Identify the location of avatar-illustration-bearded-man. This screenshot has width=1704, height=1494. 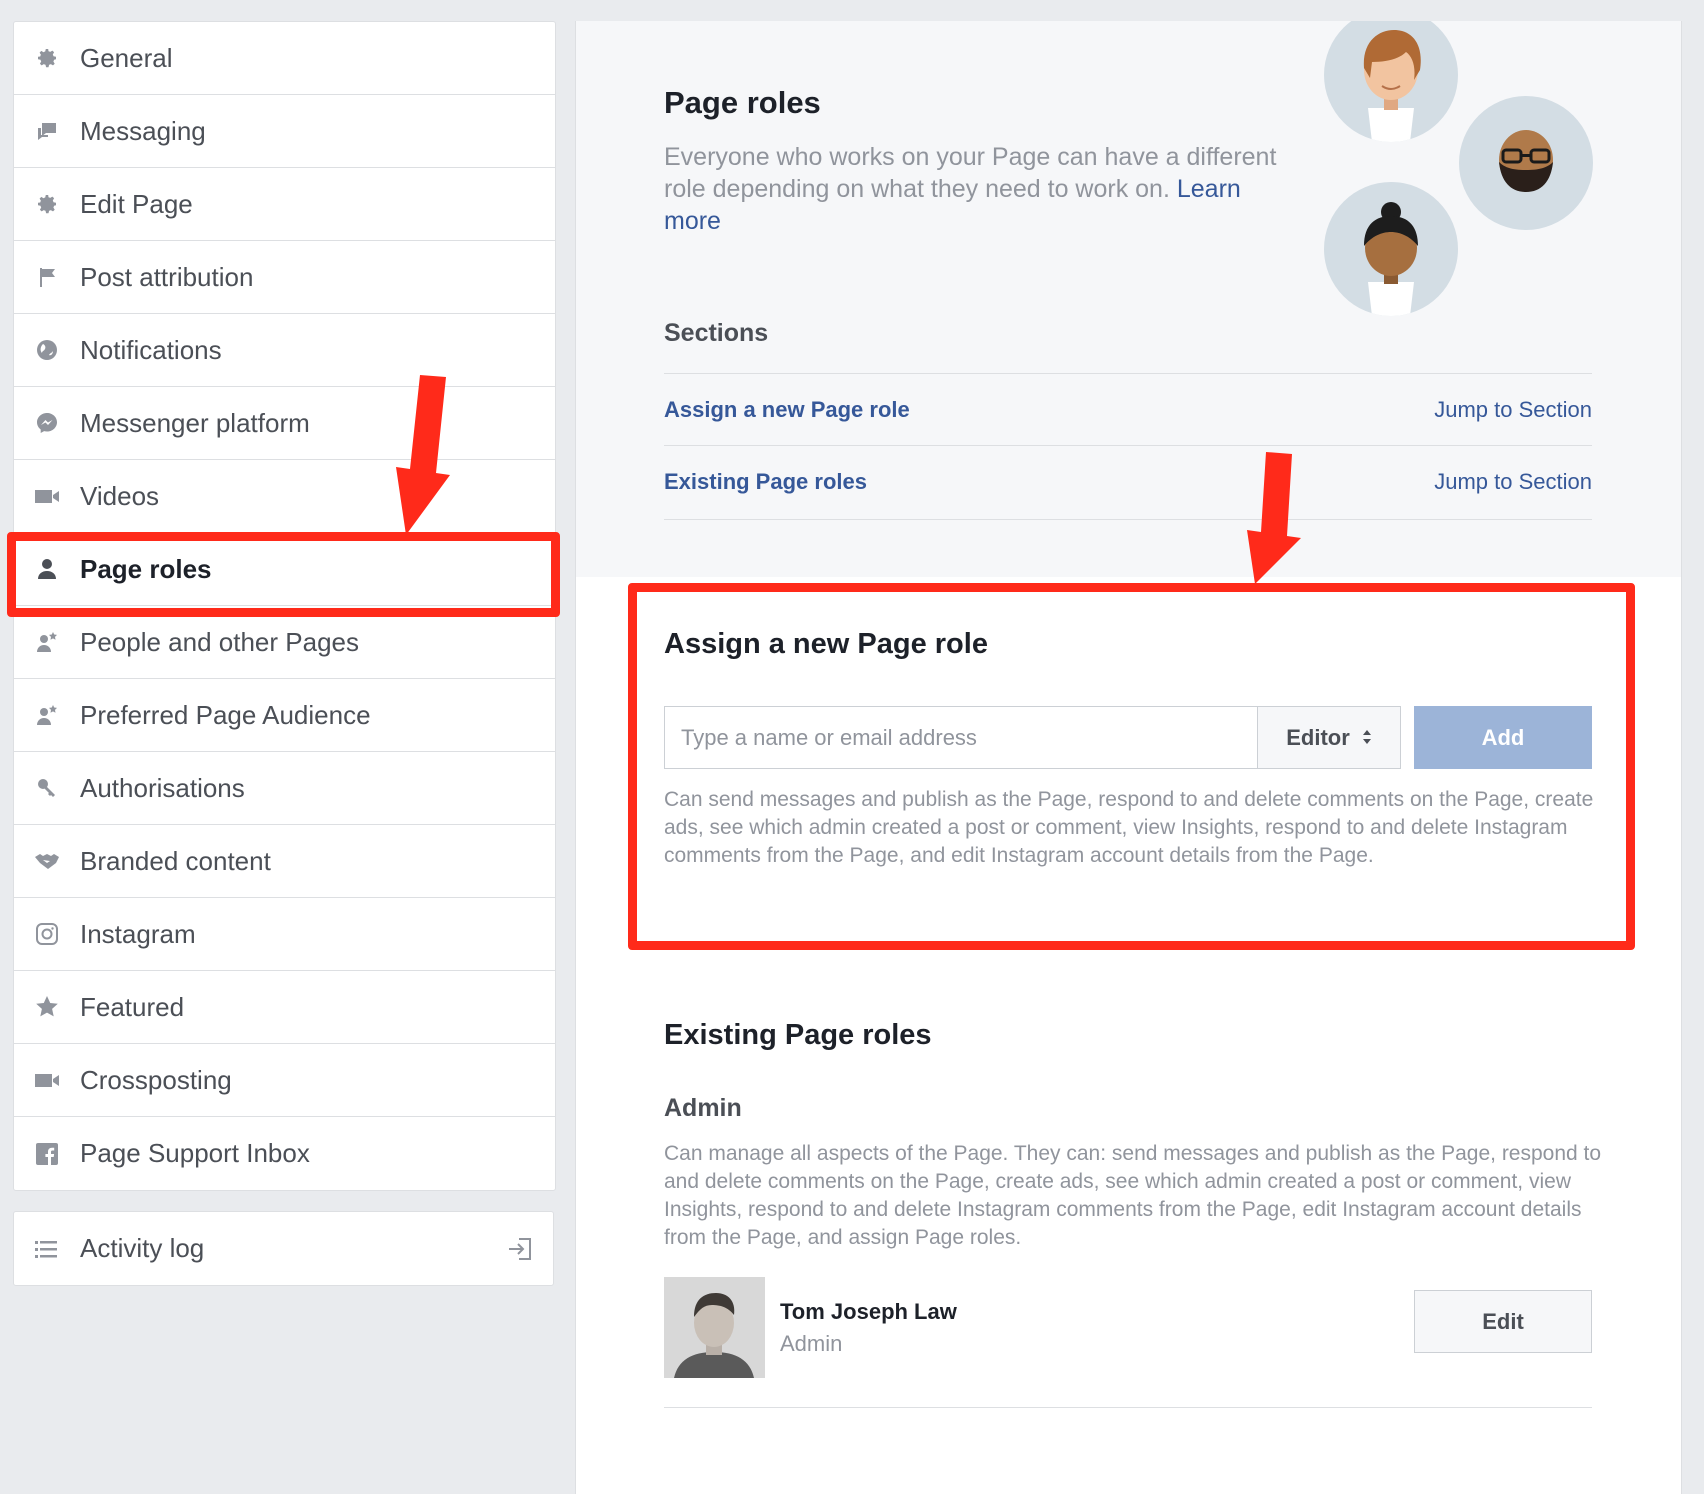
(1526, 163).